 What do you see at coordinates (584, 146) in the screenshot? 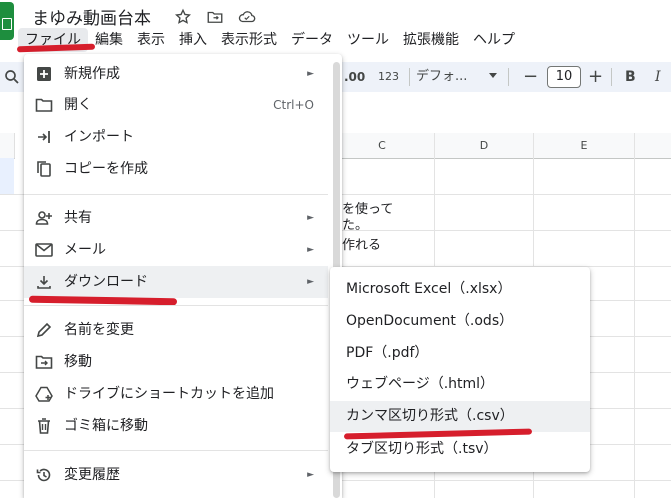
I see `column-header-e: E` at bounding box center [584, 146].